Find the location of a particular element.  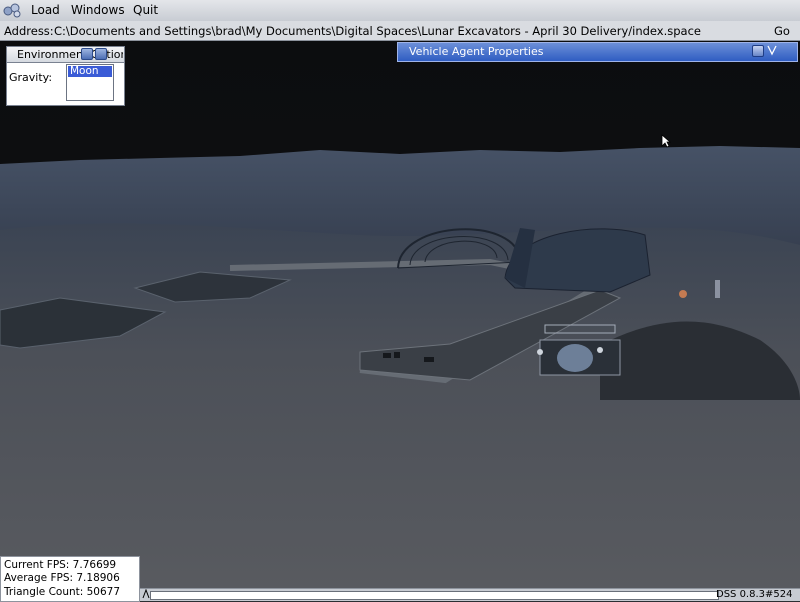

environment-window-title: Environment Options is located at coordinates (70, 54).